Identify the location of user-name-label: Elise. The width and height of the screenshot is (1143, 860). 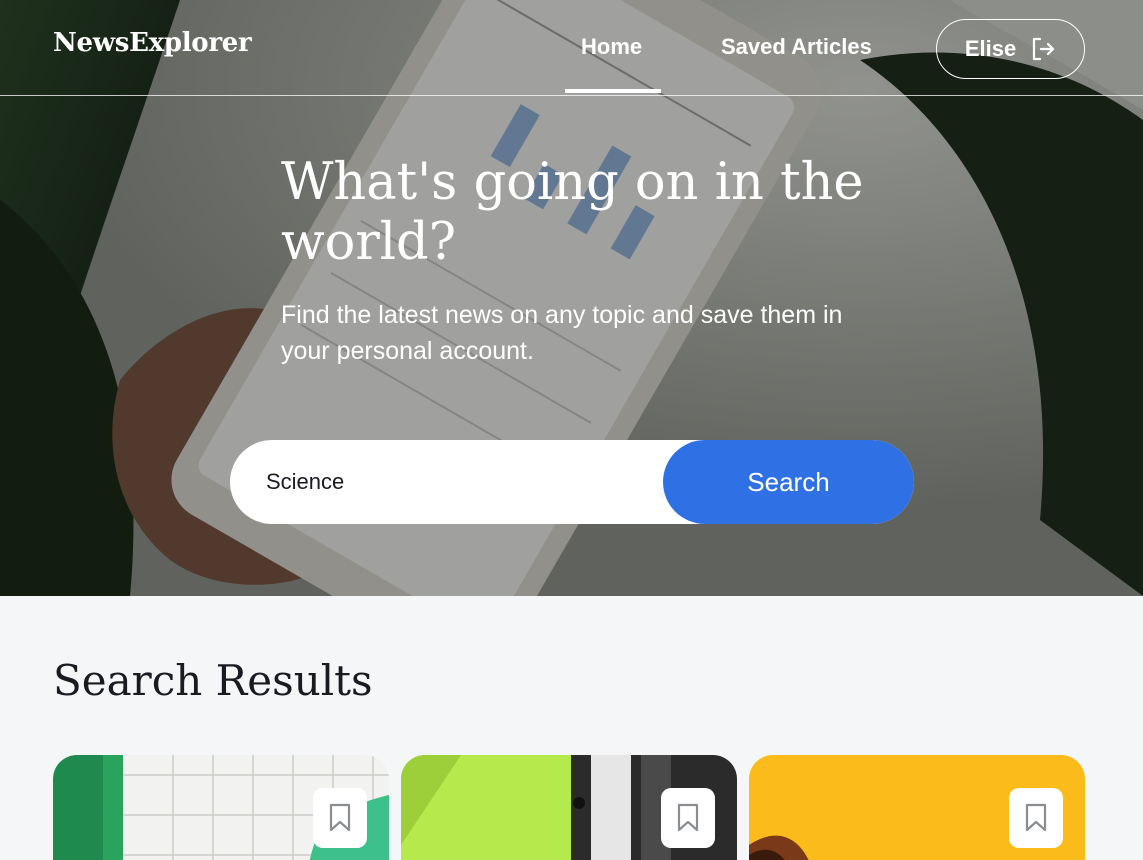
(990, 48).